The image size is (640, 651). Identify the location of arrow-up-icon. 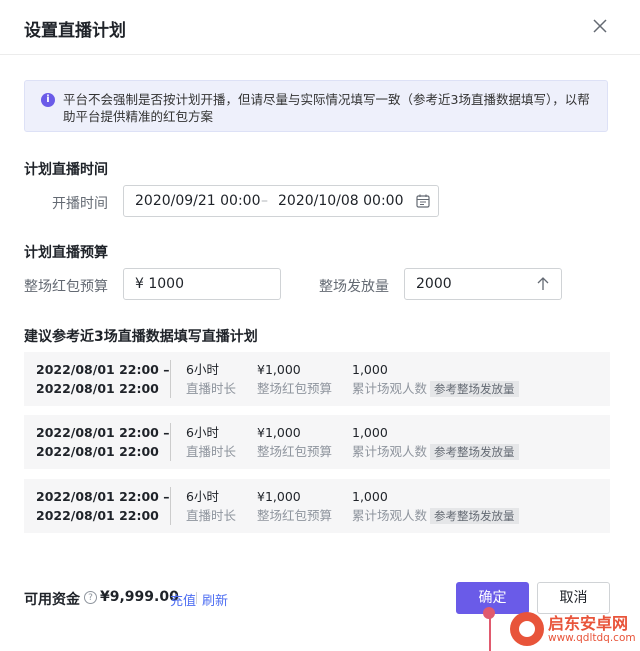
(543, 284).